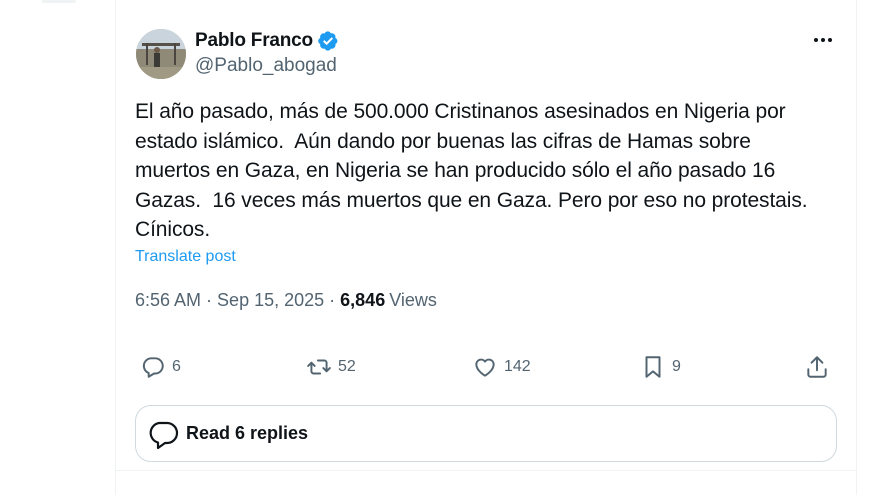 This screenshot has height=495, width=880. Describe the element at coordinates (254, 41) in the screenshot. I see `author-display-name: Pablo Franco` at that location.